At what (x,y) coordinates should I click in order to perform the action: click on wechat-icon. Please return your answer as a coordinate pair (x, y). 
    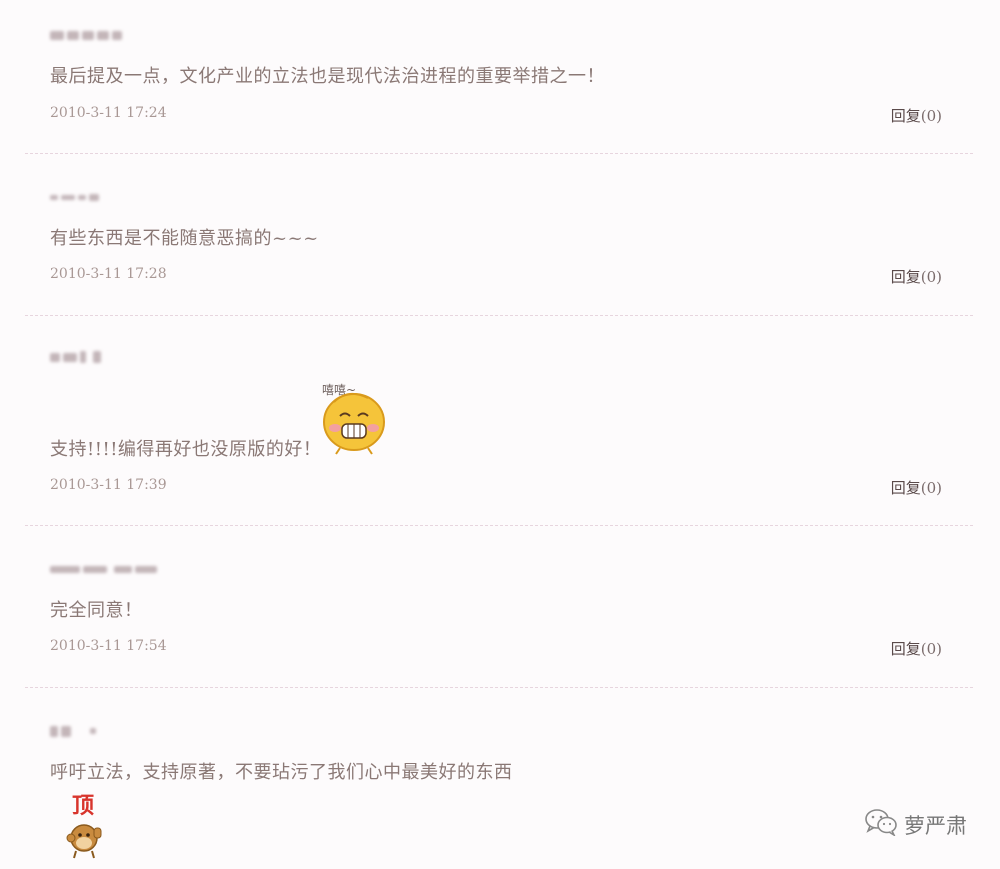
    Looking at the image, I should click on (881, 824).